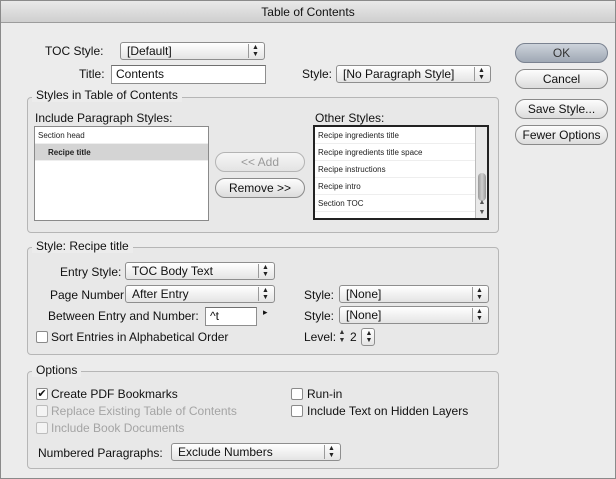 Image resolution: width=616 pixels, height=479 pixels. I want to click on sort-label: Sort Entries in Alphabetical Order, so click(140, 337).